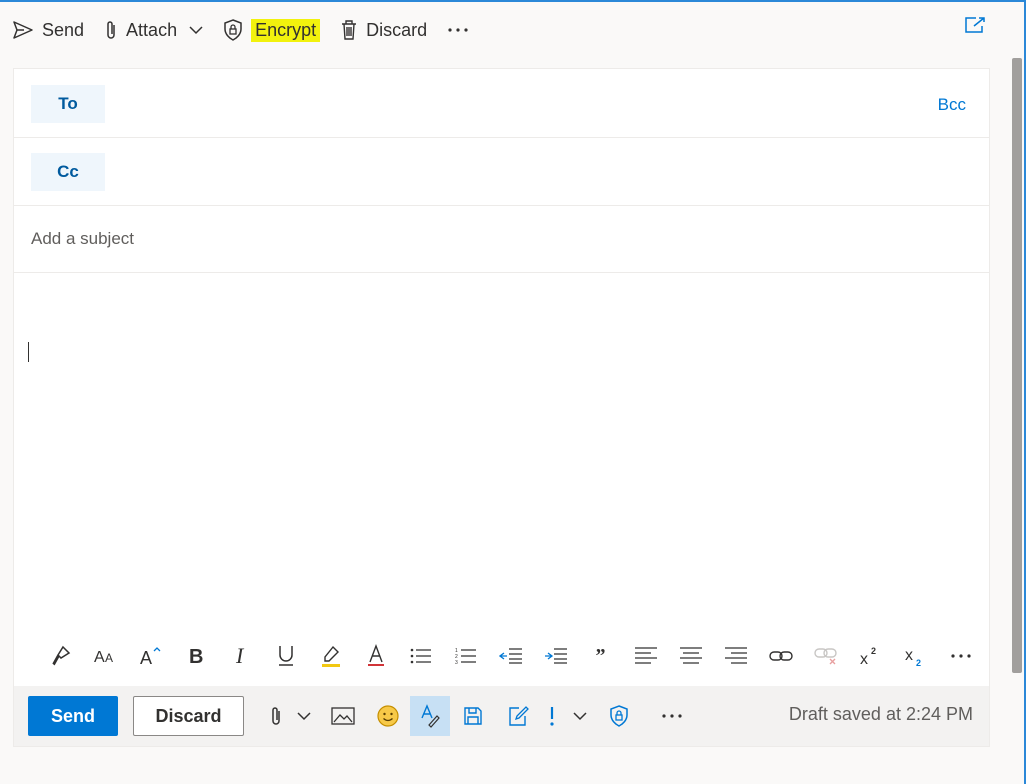  I want to click on cc-row: Cc, so click(501, 172).